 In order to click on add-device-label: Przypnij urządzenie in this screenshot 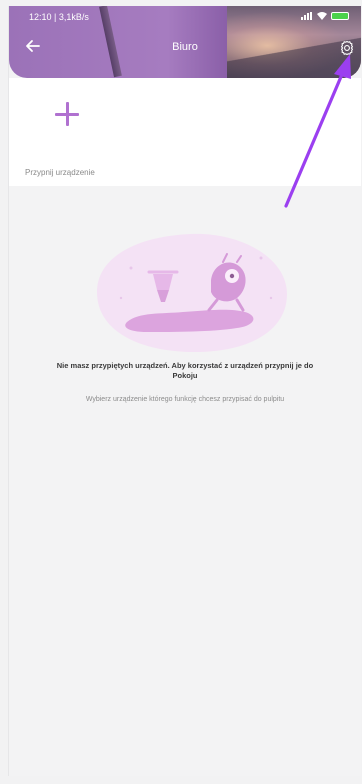, I will do `click(60, 172)`.